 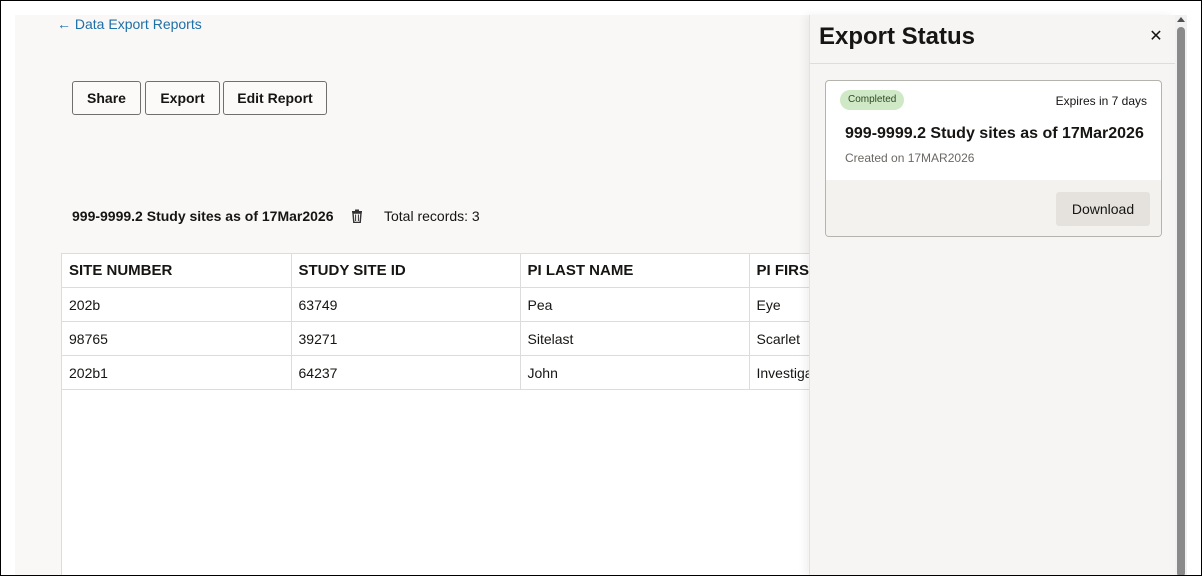 I want to click on report-title: 999-9999.2 Study sites as of 17Mar2026, so click(x=203, y=216).